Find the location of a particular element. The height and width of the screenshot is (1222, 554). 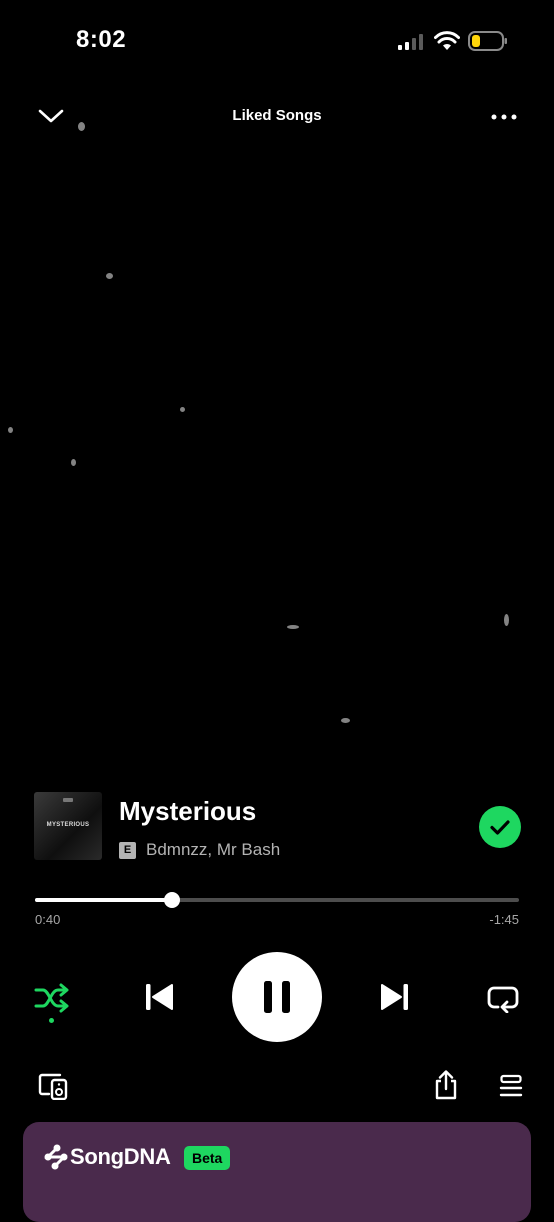

previous-icon is located at coordinates (159, 997).